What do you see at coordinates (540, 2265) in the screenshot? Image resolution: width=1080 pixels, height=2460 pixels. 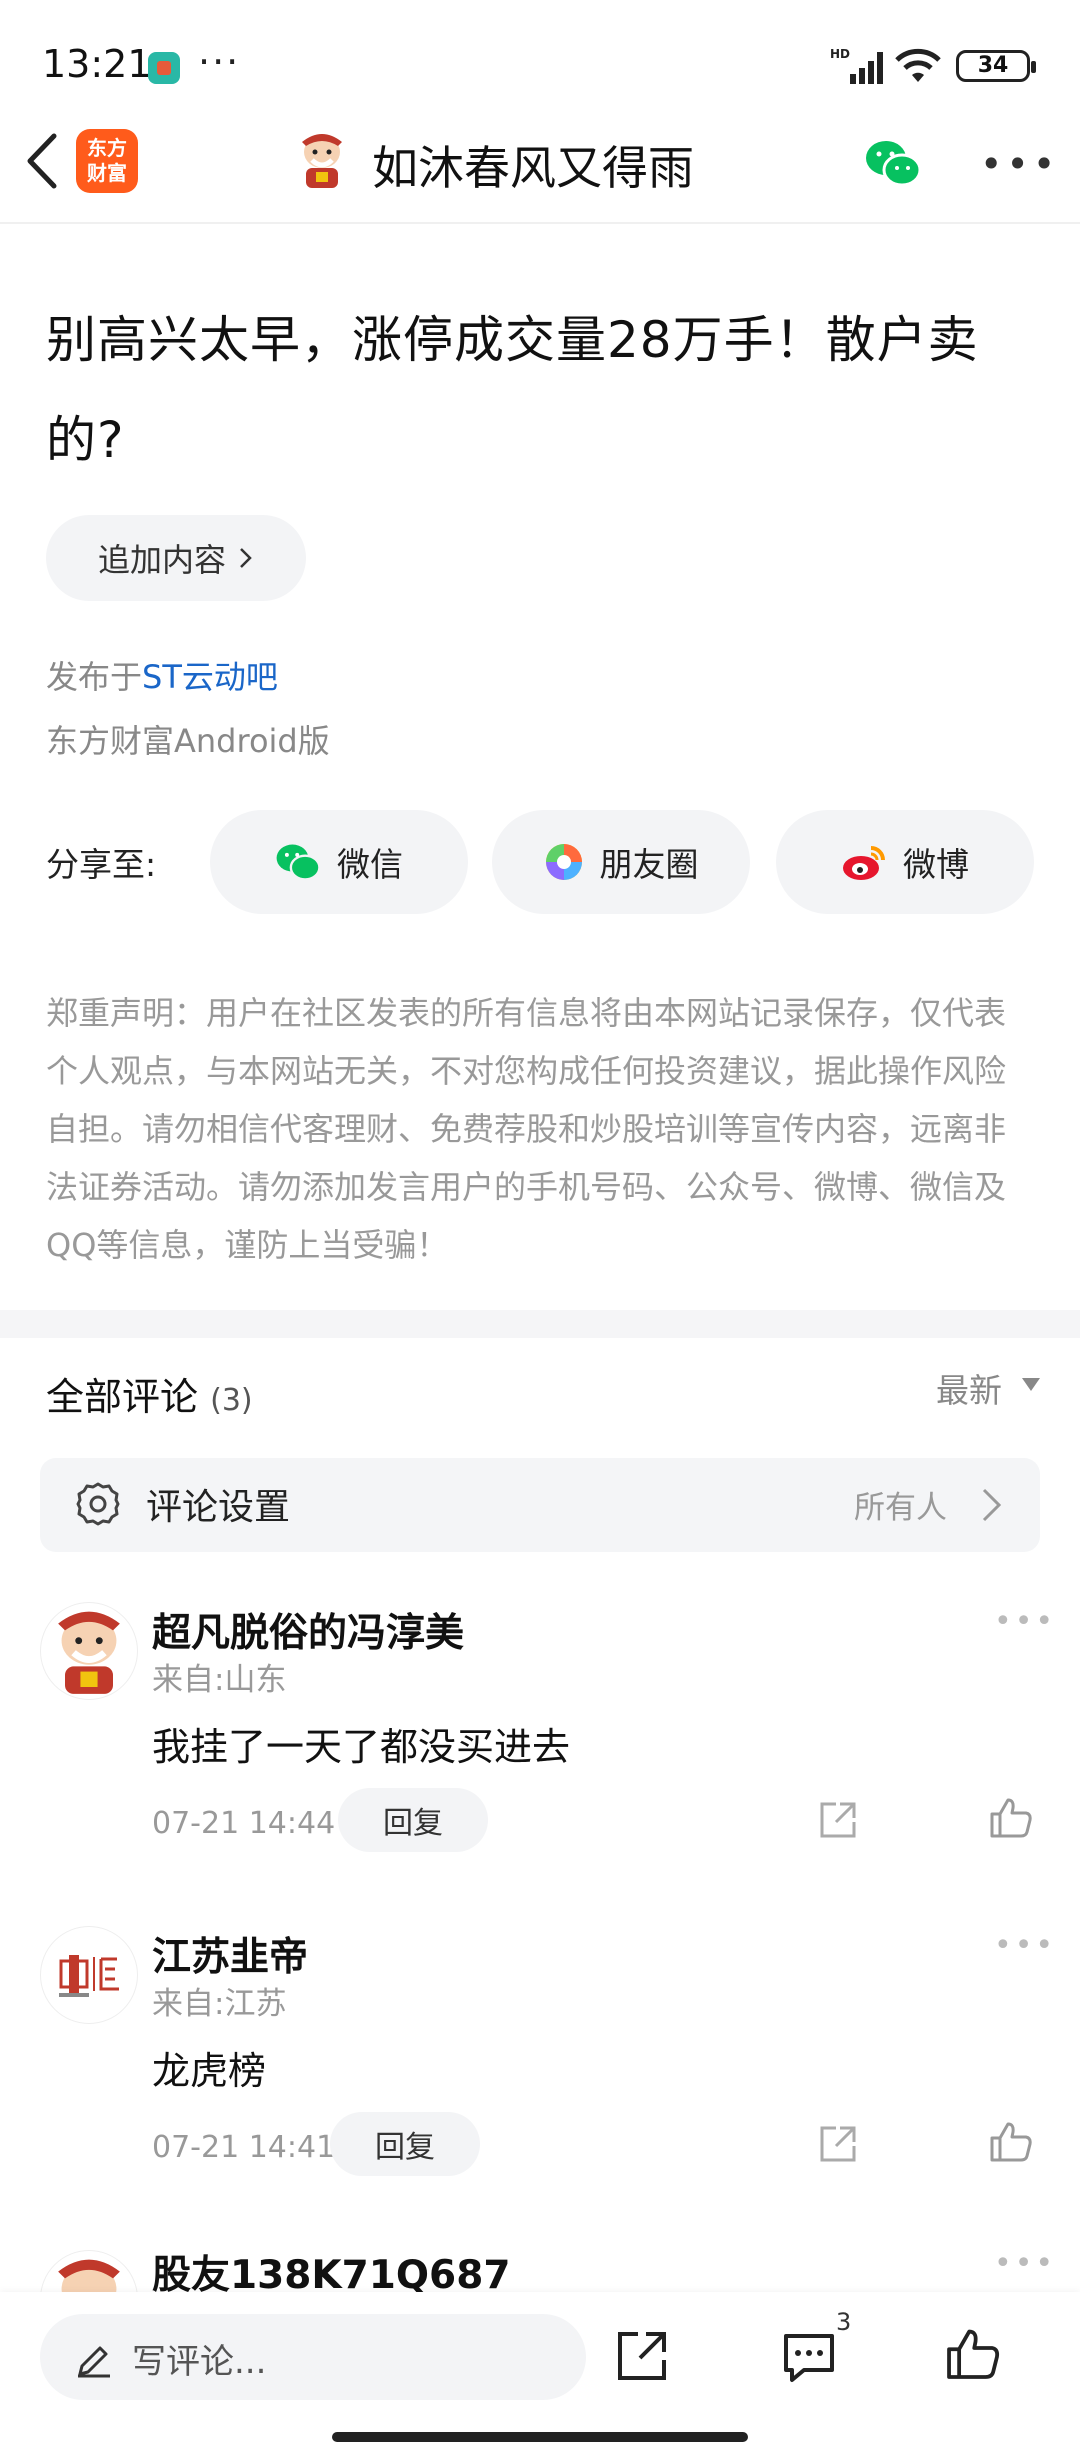 I see `comment-item: 股友138K71Q687 •••` at bounding box center [540, 2265].